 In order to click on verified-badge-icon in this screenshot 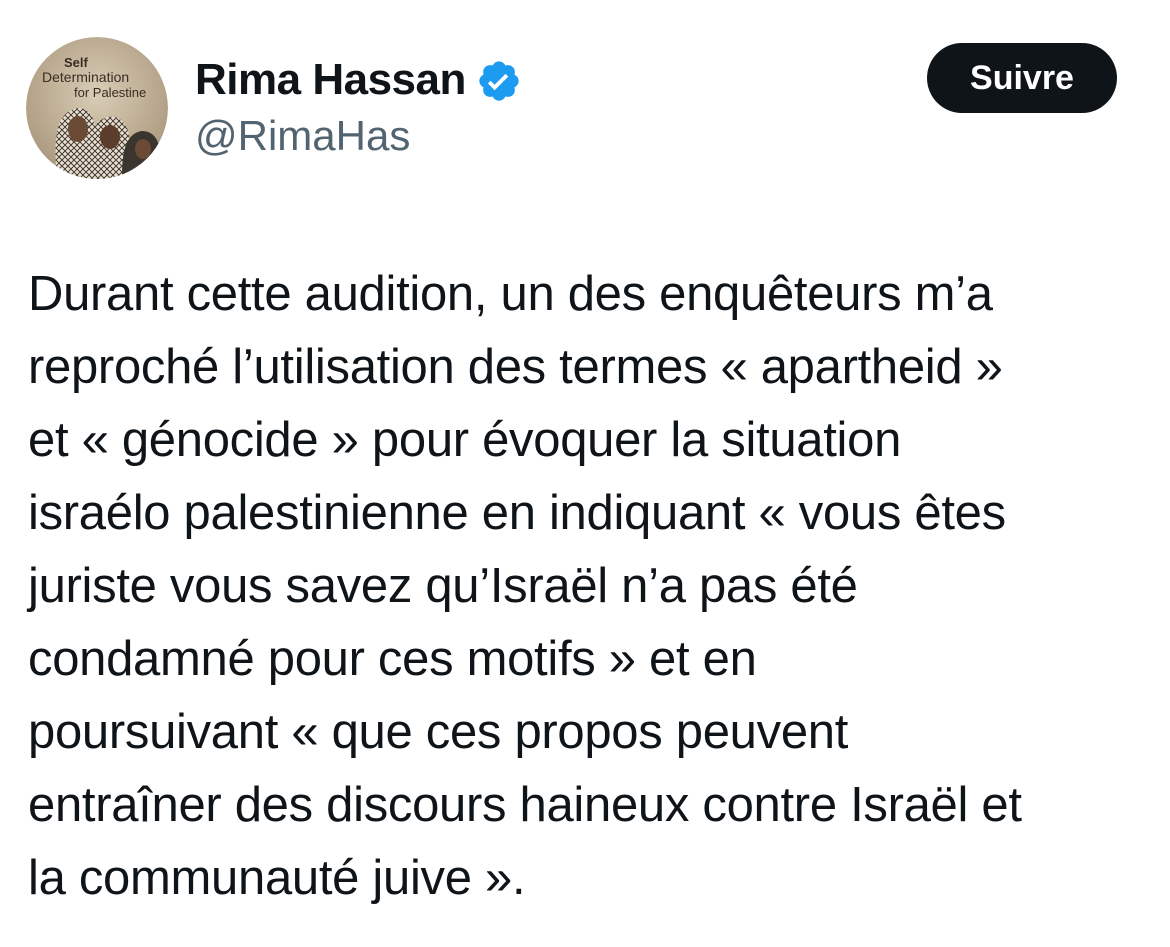, I will do `click(499, 81)`.